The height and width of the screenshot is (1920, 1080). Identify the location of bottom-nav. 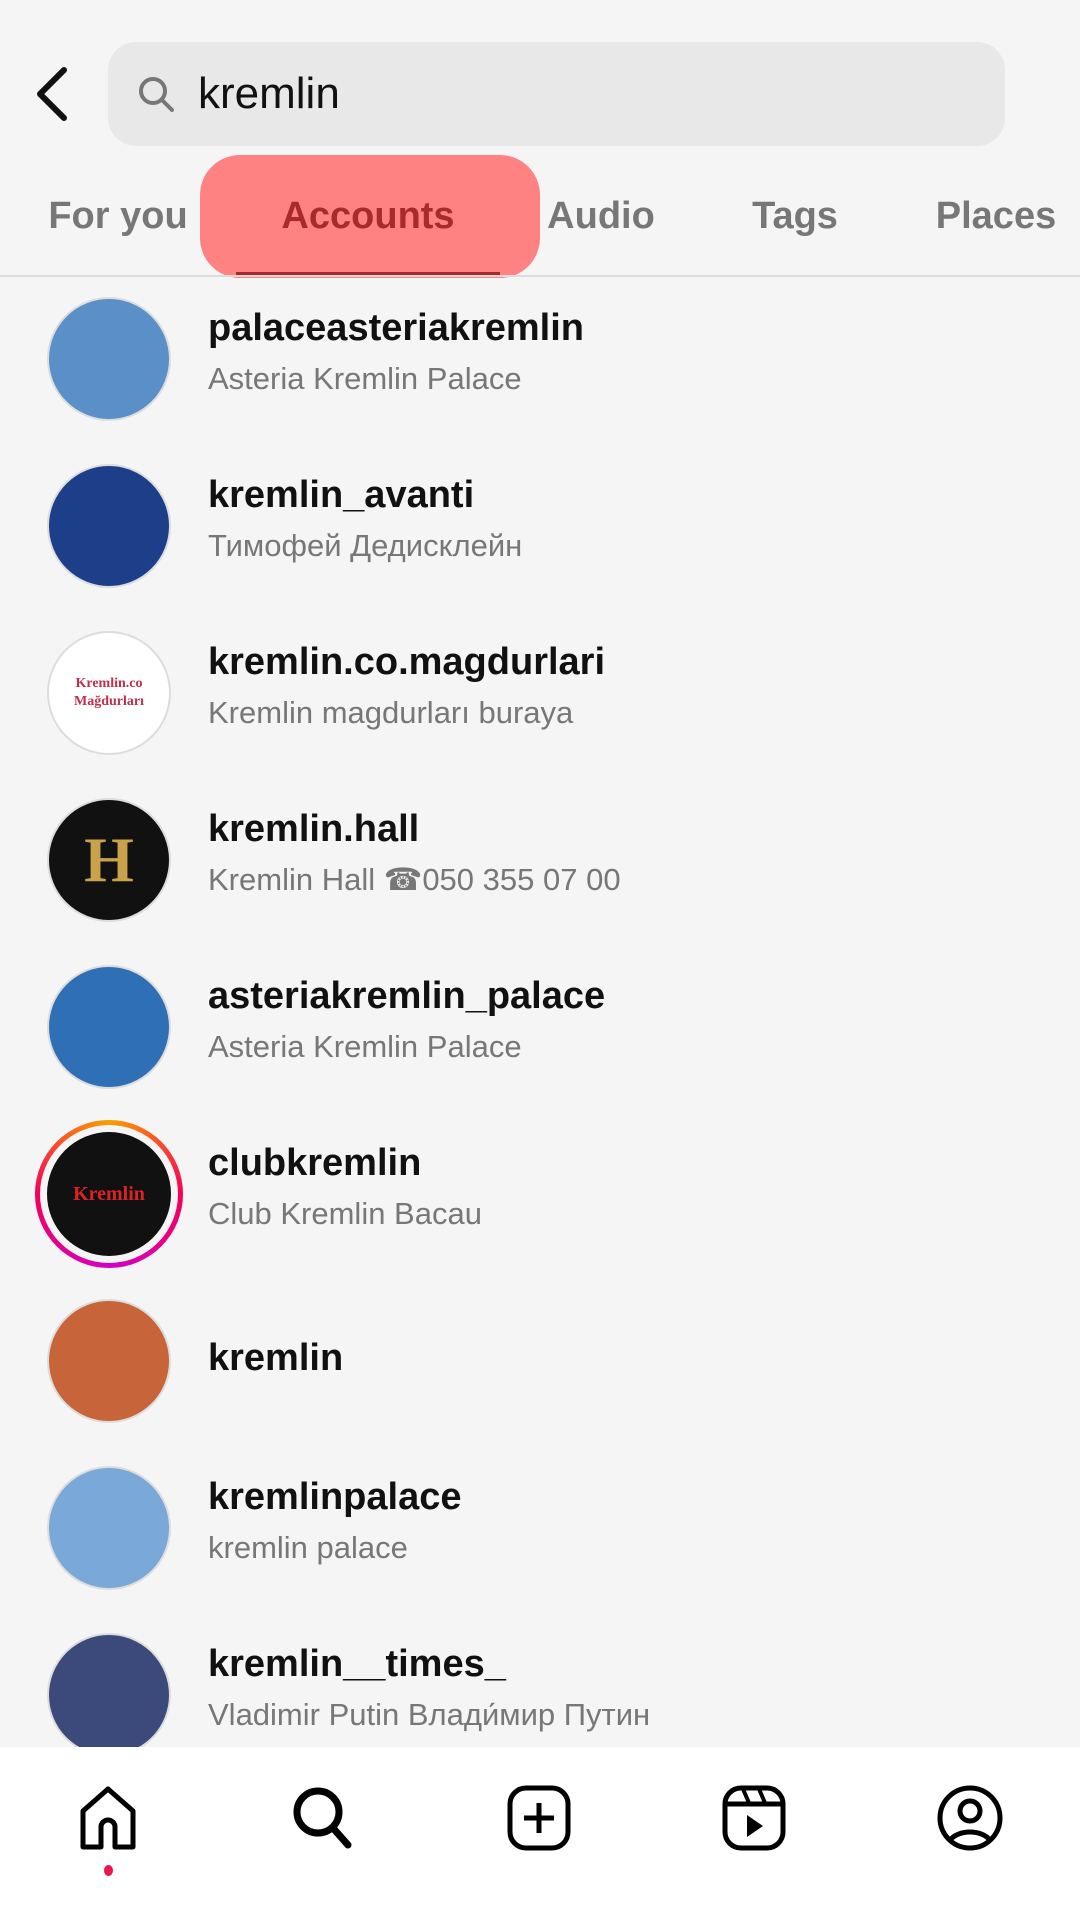
(540, 1833).